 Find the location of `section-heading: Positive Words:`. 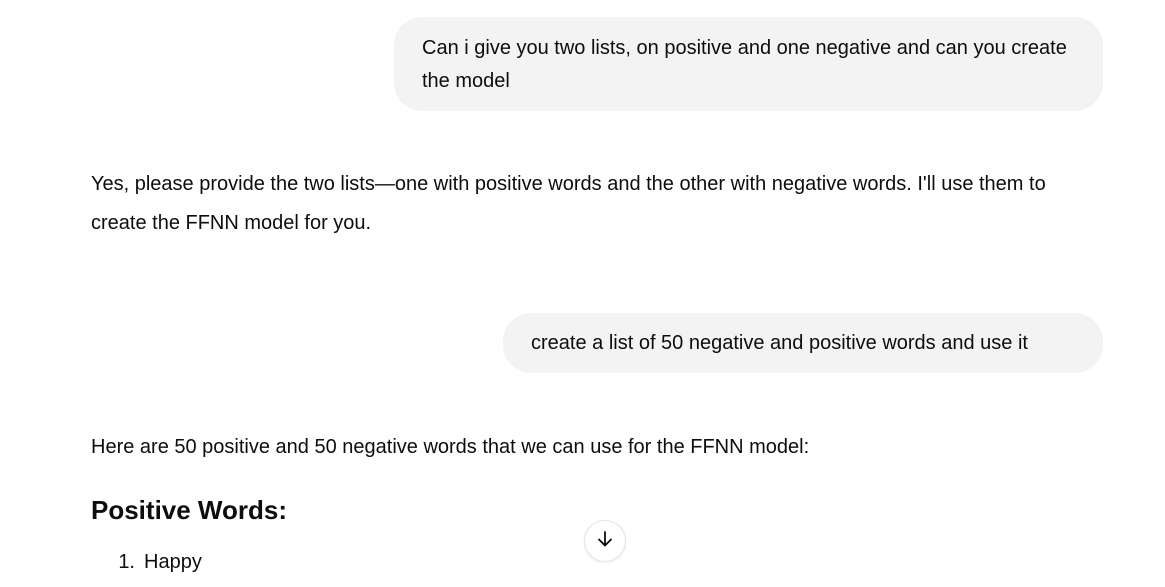

section-heading: Positive Words: is located at coordinates (189, 510).